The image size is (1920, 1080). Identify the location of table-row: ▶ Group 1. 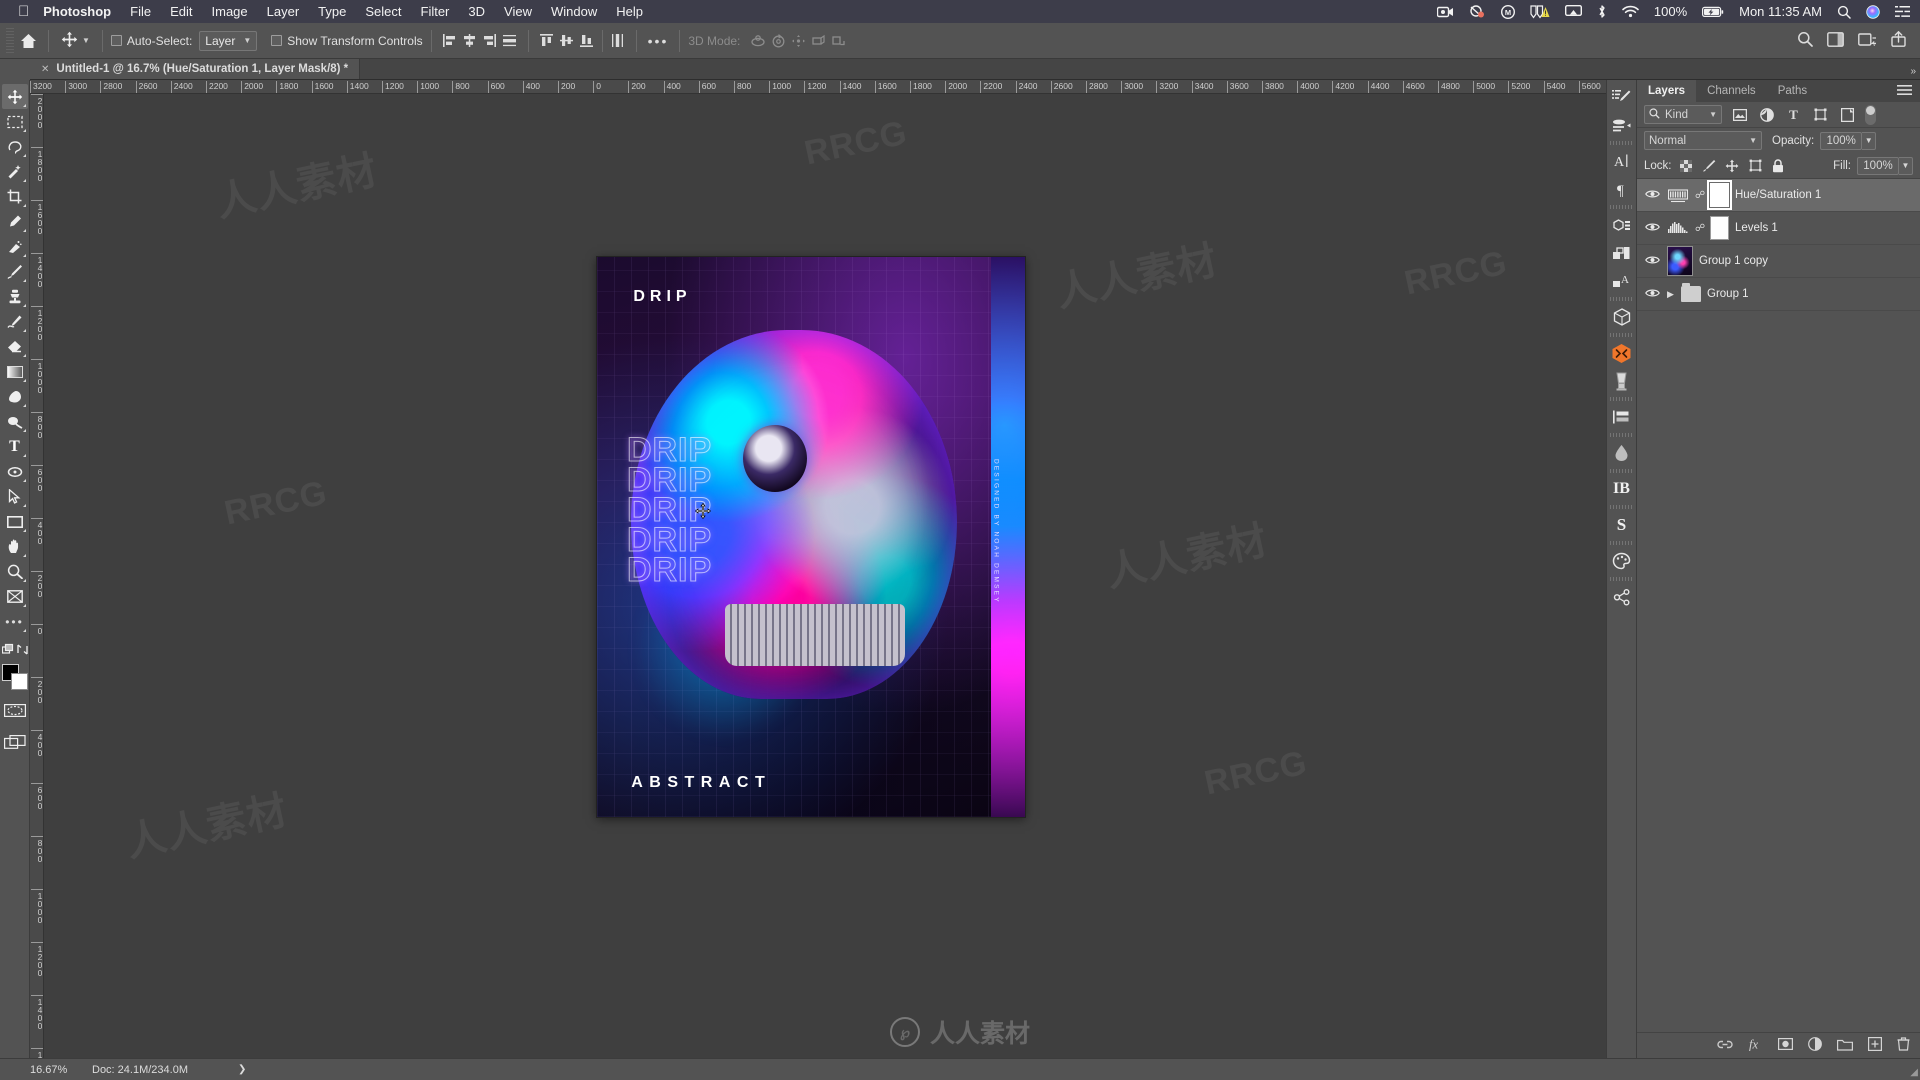
(1778, 294).